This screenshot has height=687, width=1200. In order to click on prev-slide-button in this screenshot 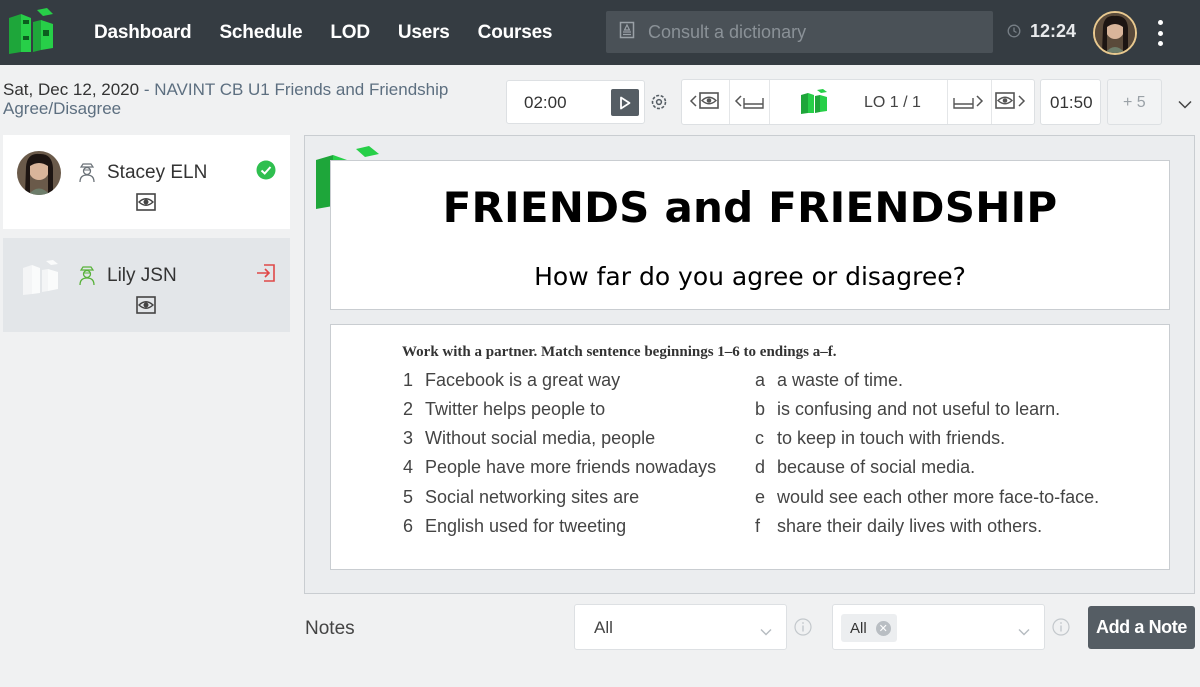, I will do `click(750, 102)`.